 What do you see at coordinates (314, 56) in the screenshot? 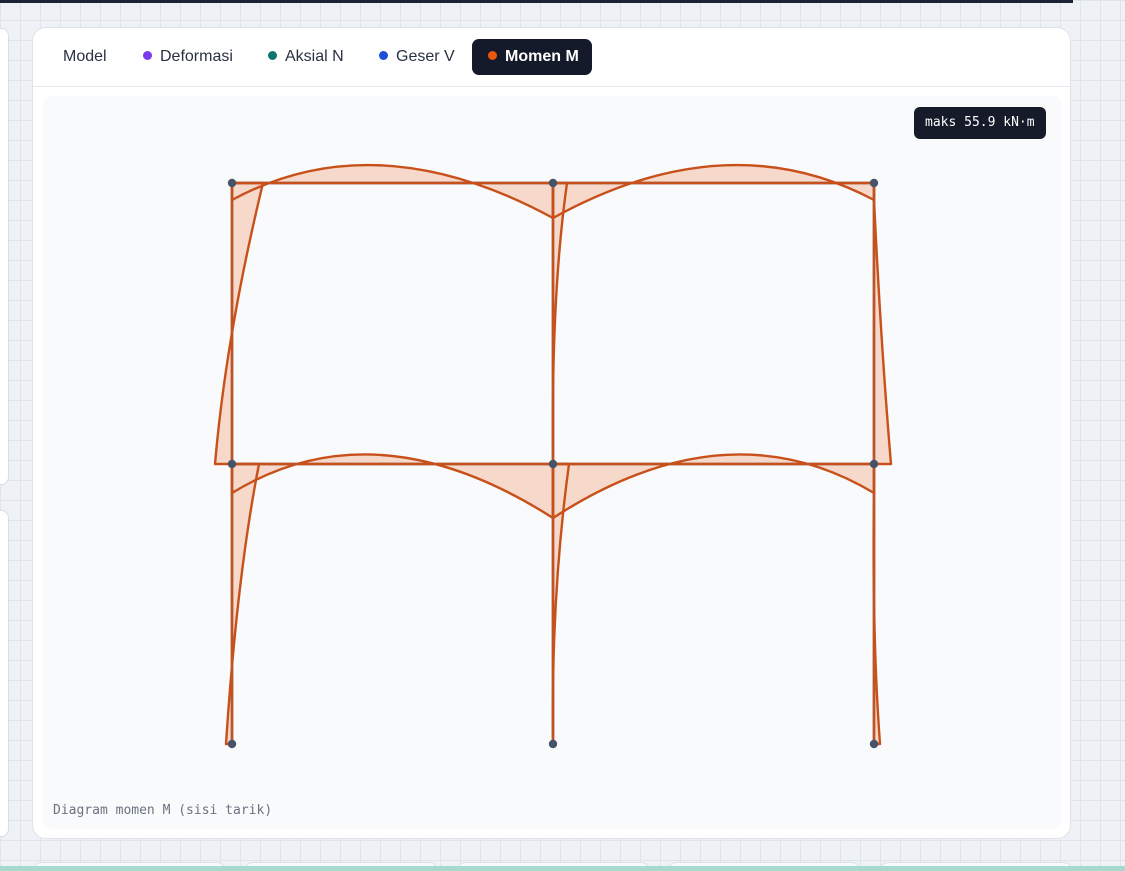
I see `tab-label: Aksial N` at bounding box center [314, 56].